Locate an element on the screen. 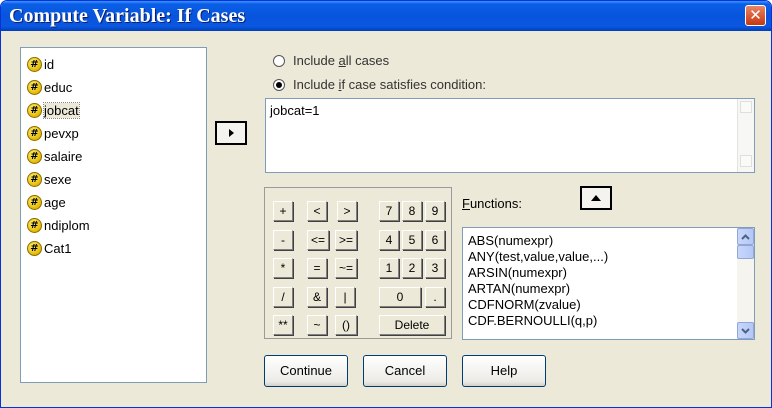 This screenshot has height=408, width=772. key-parentheses: () is located at coordinates (346, 325).